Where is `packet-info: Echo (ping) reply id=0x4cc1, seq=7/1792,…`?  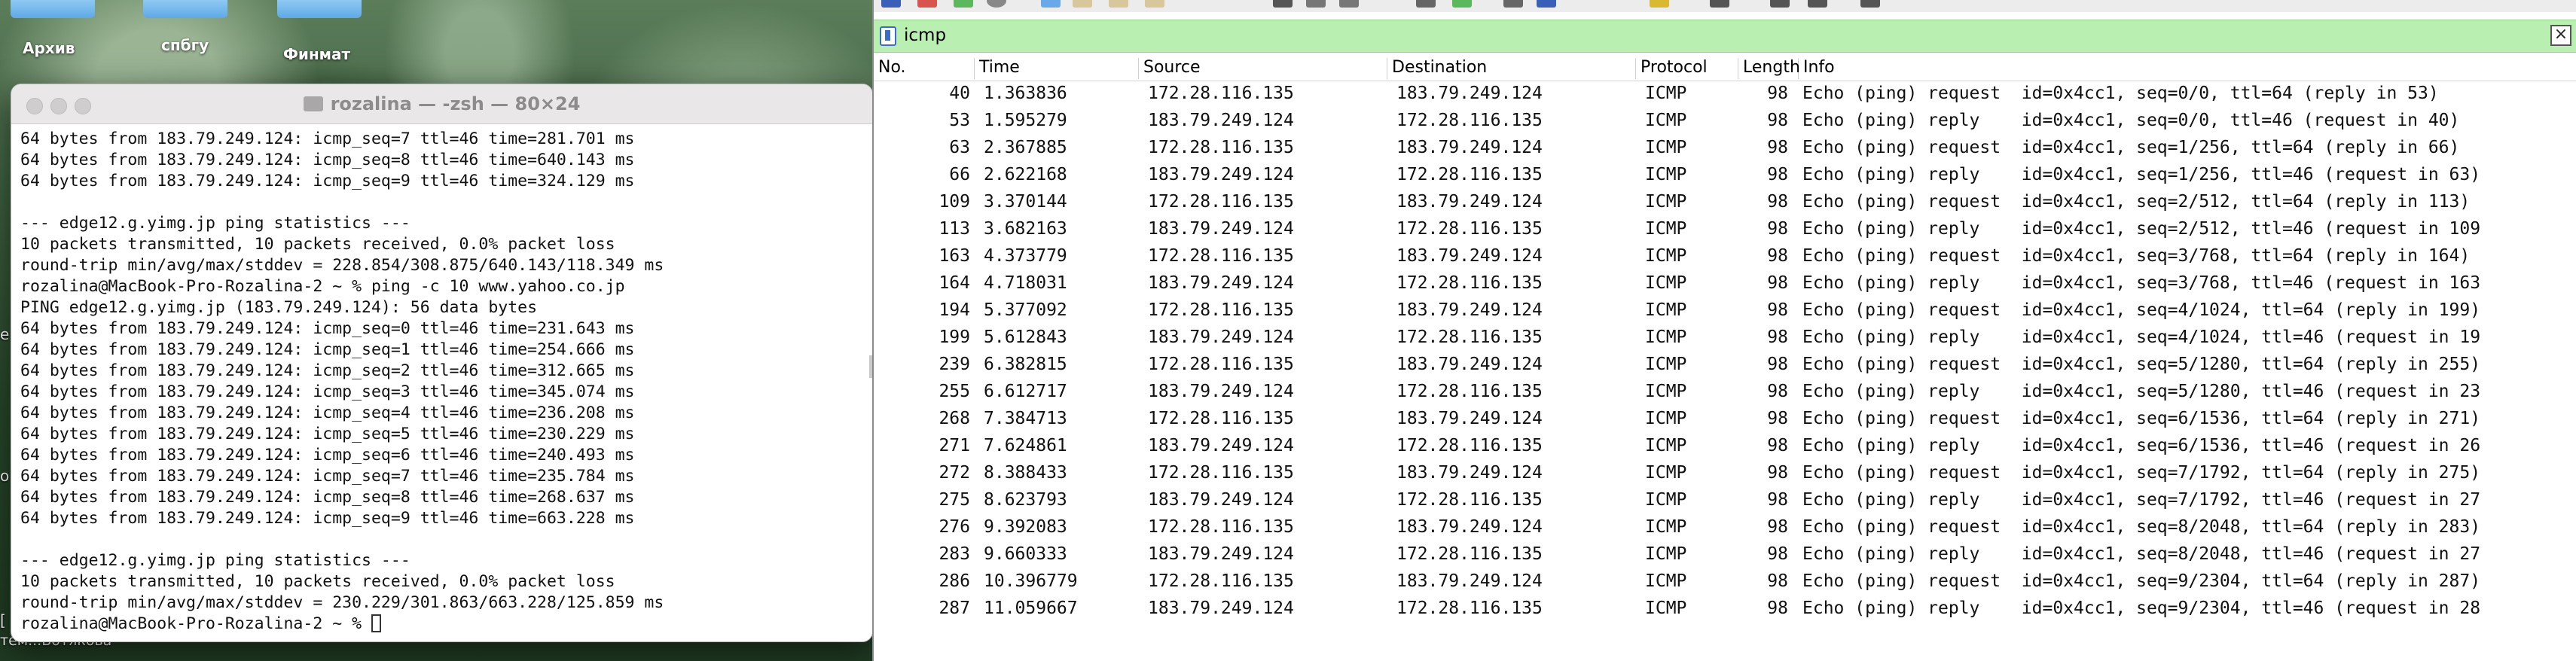
packet-info: Echo (ping) reply id=0x4cc1, seq=7/1792,… is located at coordinates (2141, 500).